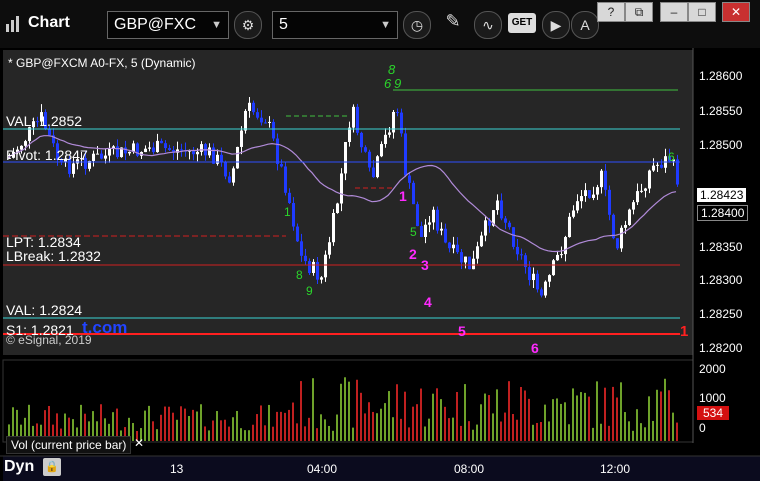  Describe the element at coordinates (417, 25) in the screenshot. I see `clock-icon: ◷` at that location.